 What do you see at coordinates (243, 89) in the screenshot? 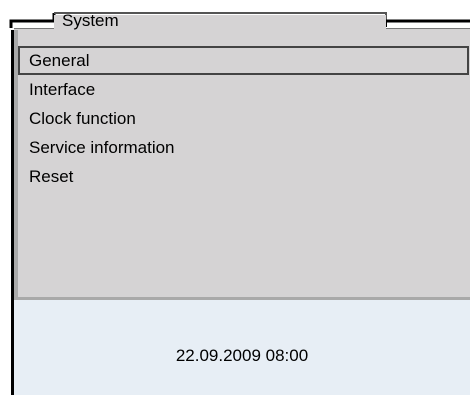
I see `menu-item-interface: Interface` at bounding box center [243, 89].